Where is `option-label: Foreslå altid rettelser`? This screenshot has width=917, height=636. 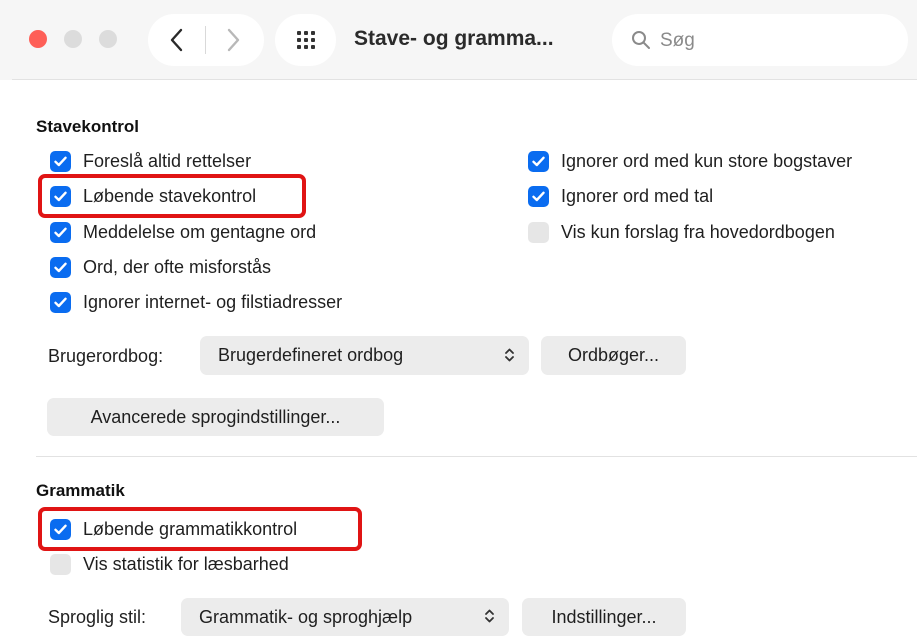 option-label: Foreslå altid rettelser is located at coordinates (167, 160).